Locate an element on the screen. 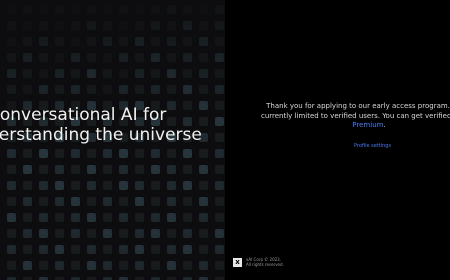 The image size is (450, 280). notice-line3: Premium. is located at coordinates (349, 126).